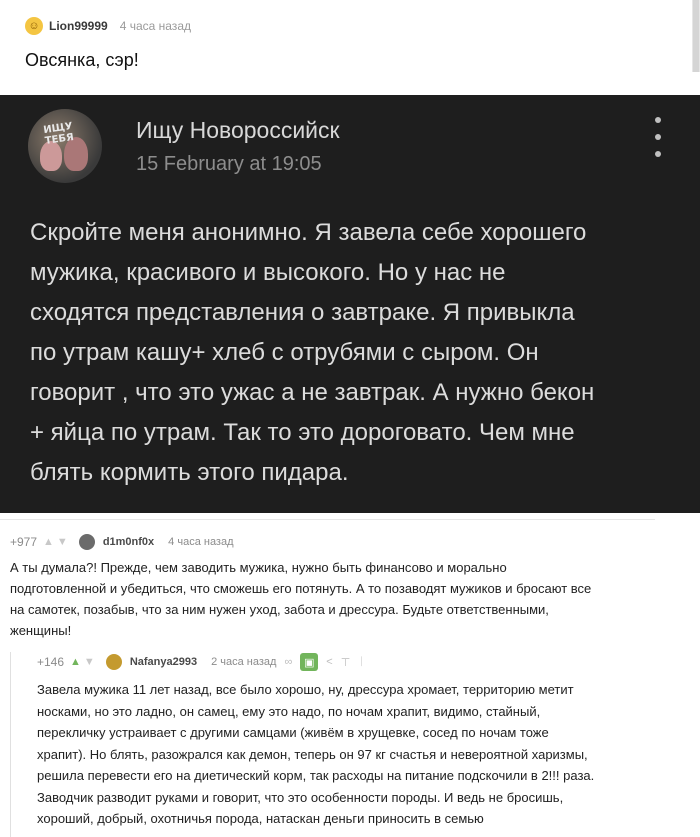 This screenshot has height=837, width=700. Describe the element at coordinates (238, 130) in the screenshot. I see `post-author-name: Ищу Новороссийск` at that location.